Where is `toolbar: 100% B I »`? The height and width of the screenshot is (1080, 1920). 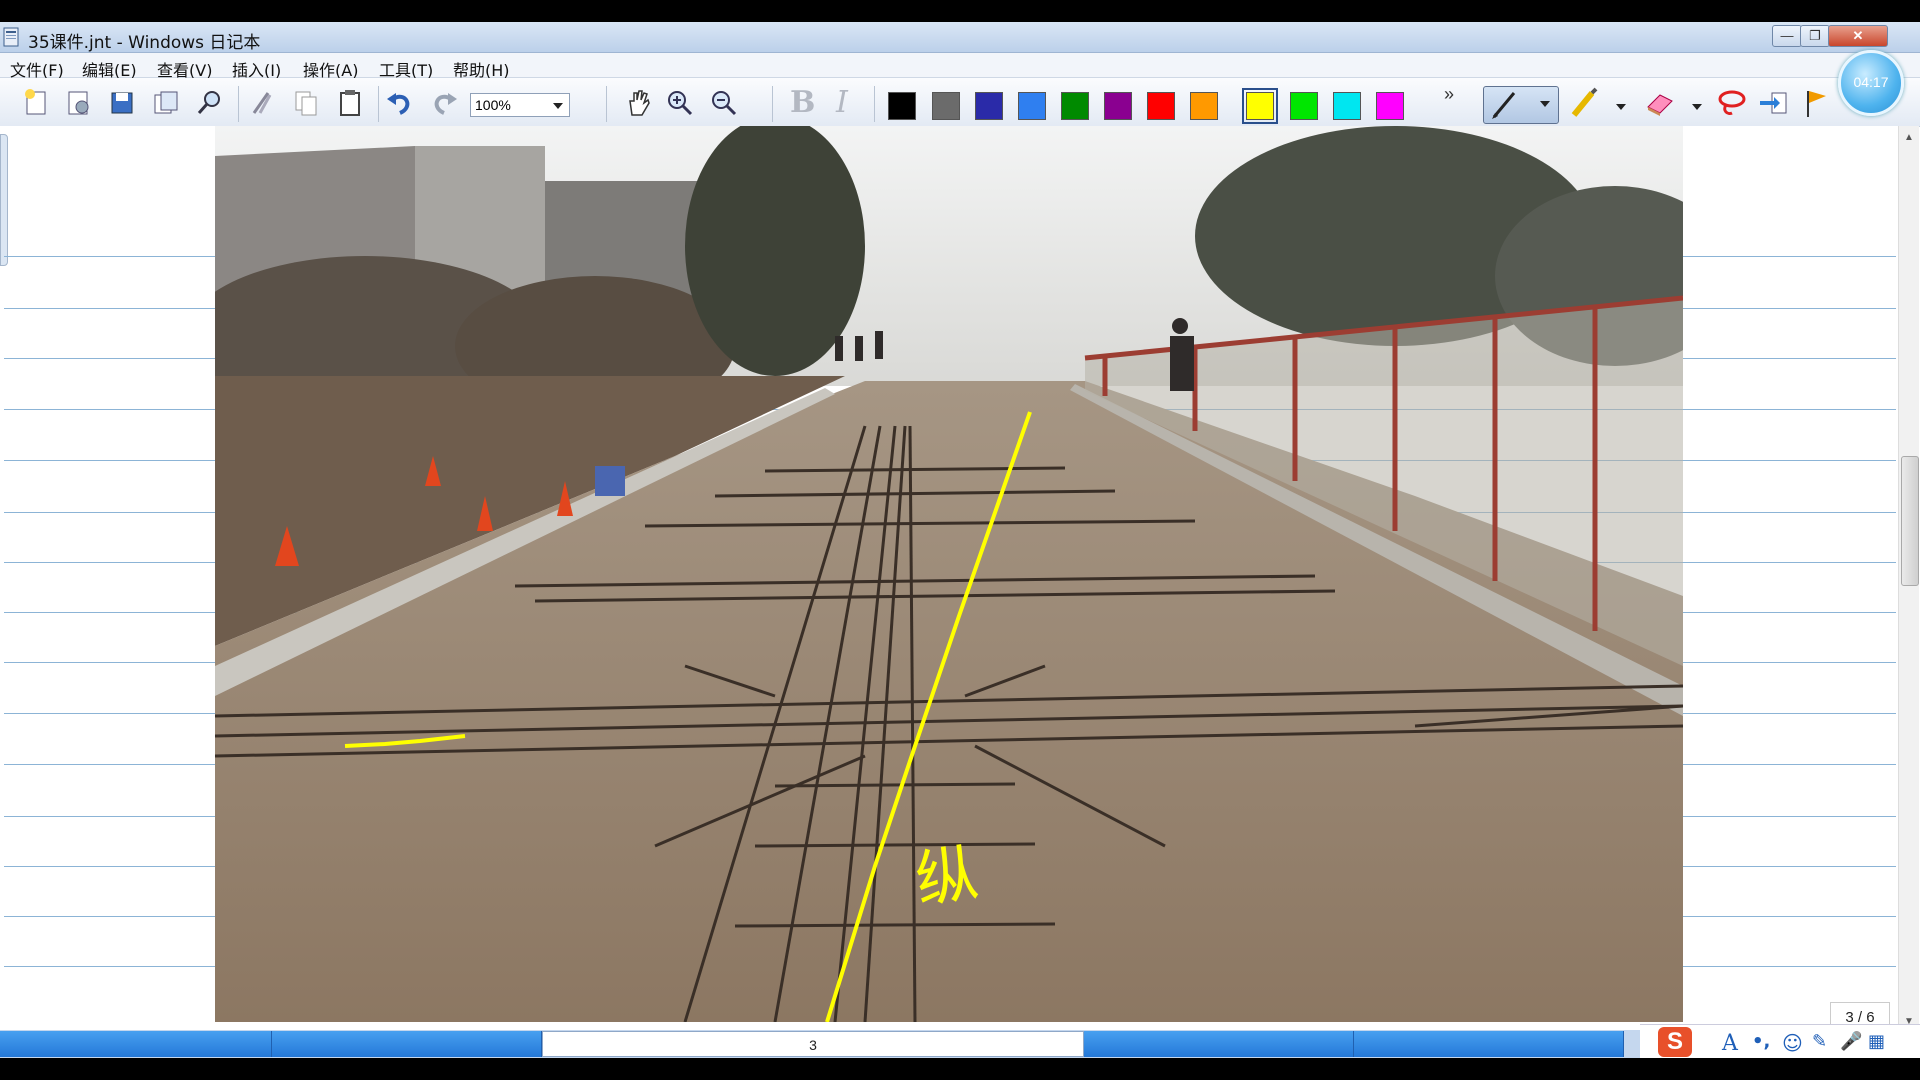 toolbar: 100% B I » is located at coordinates (960, 102).